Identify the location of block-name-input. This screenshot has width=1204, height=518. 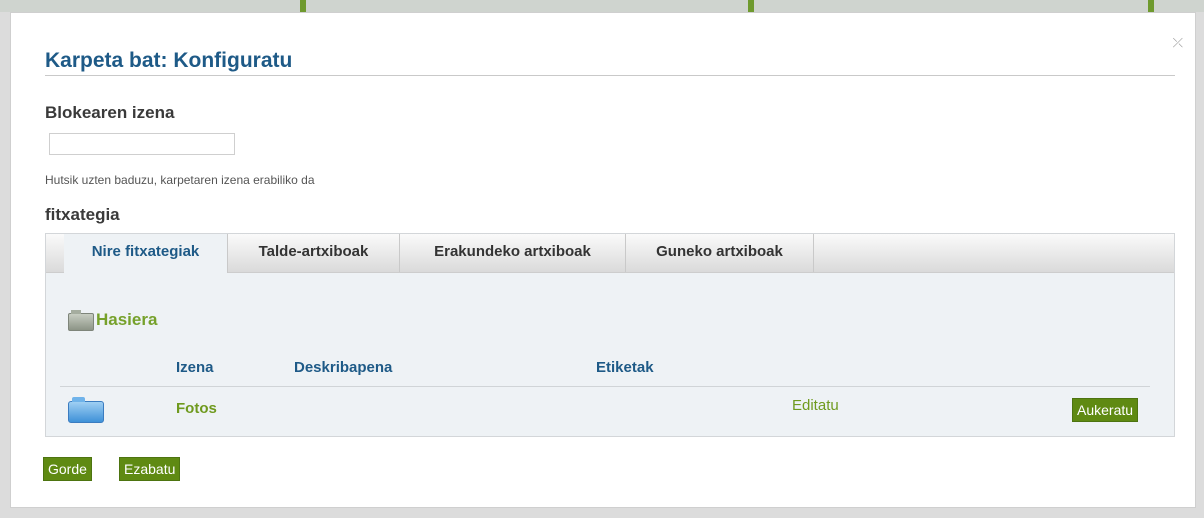
(142, 144).